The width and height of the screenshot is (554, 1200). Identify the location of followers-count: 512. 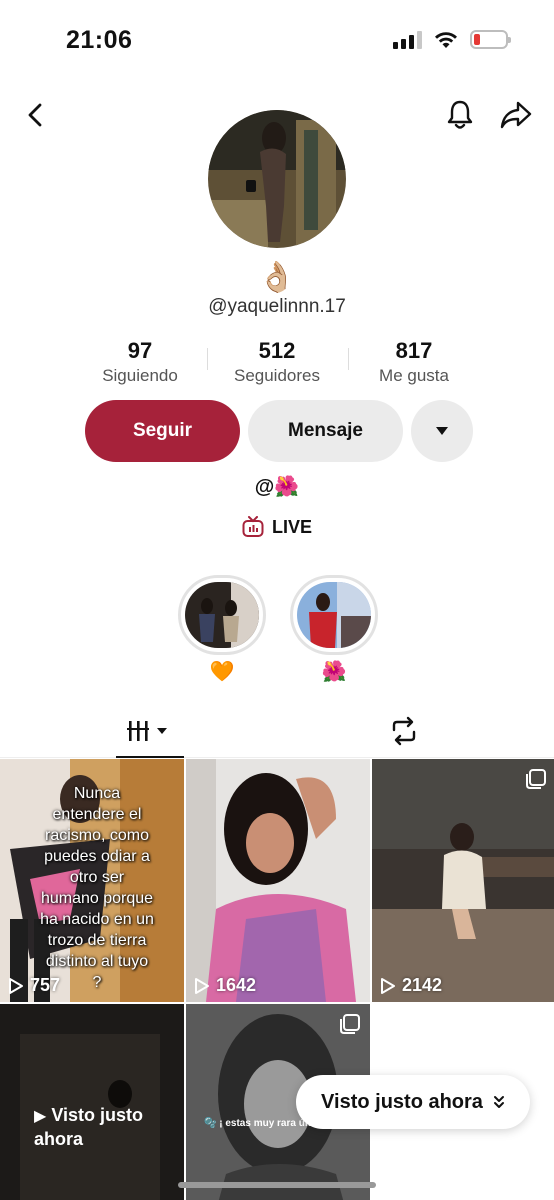
(277, 350).